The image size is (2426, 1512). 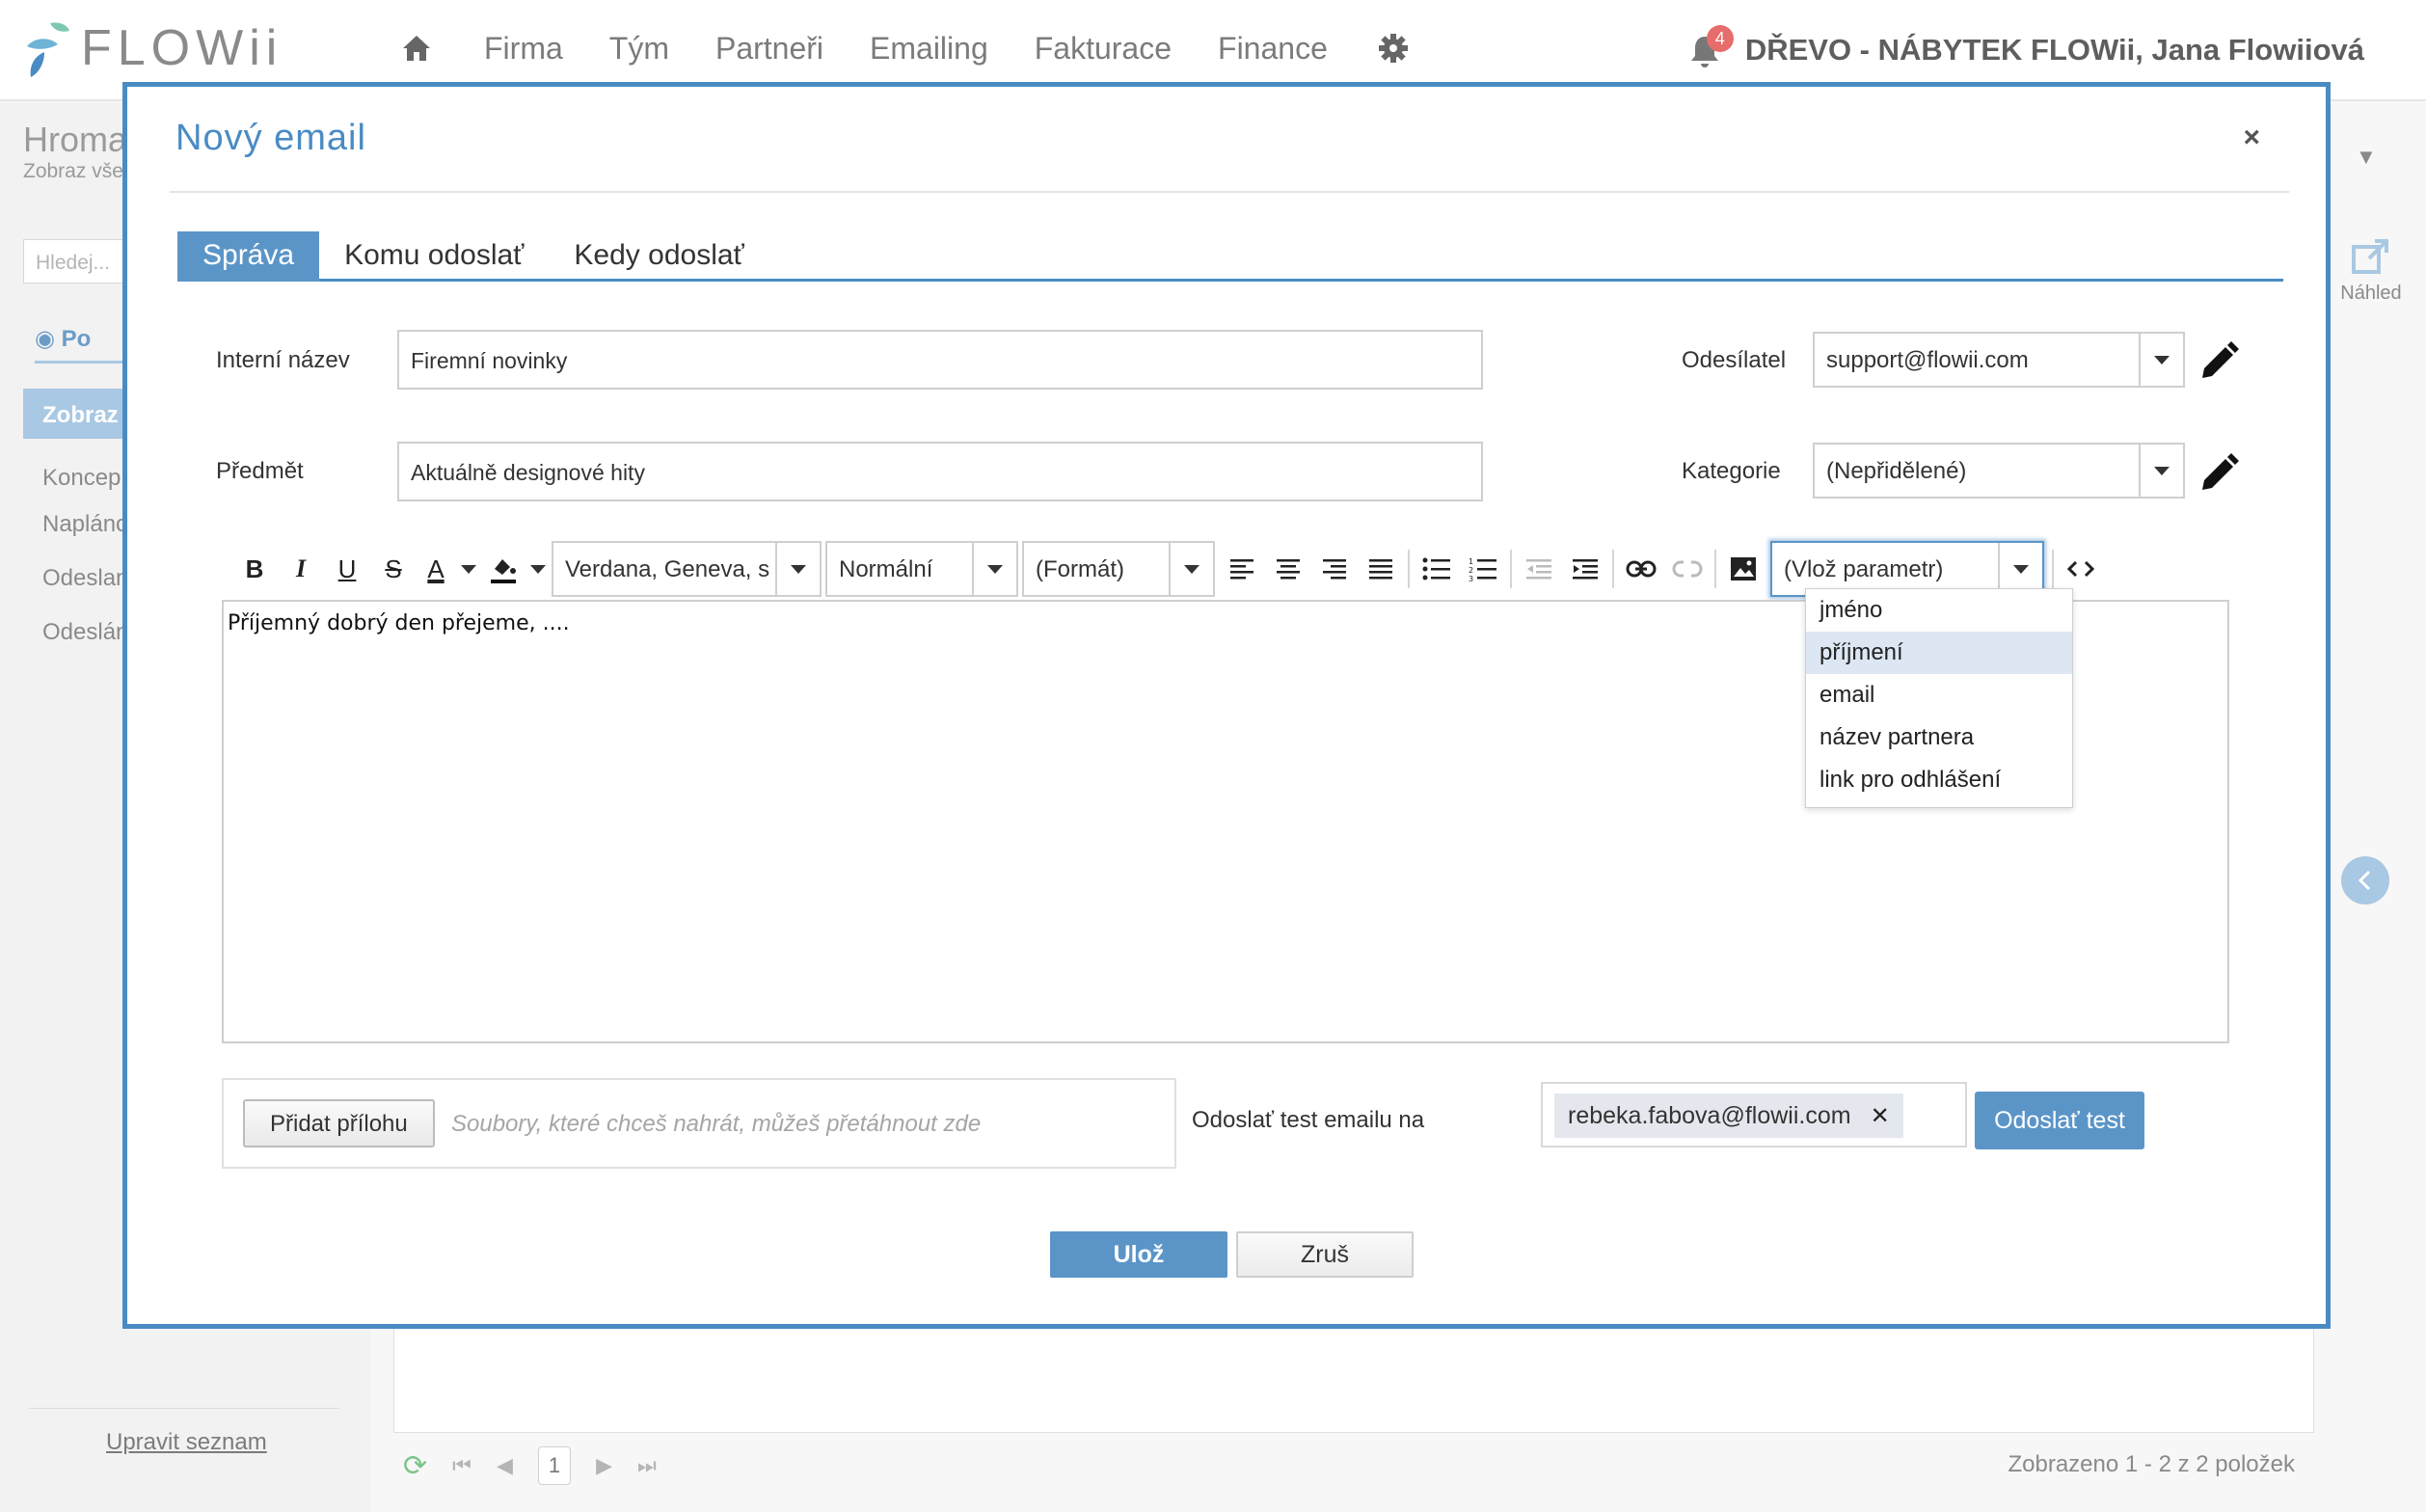 I want to click on add-attachment-button: Přidat přílohu, so click(x=339, y=1123).